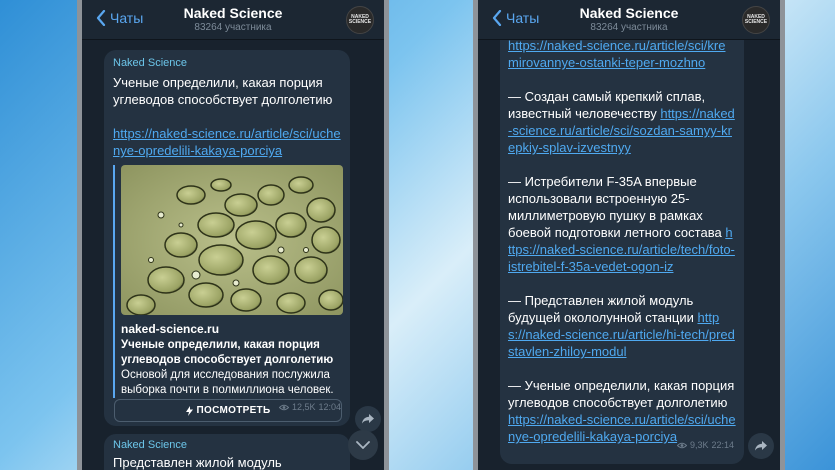  I want to click on message-time: 22:14, so click(722, 445).